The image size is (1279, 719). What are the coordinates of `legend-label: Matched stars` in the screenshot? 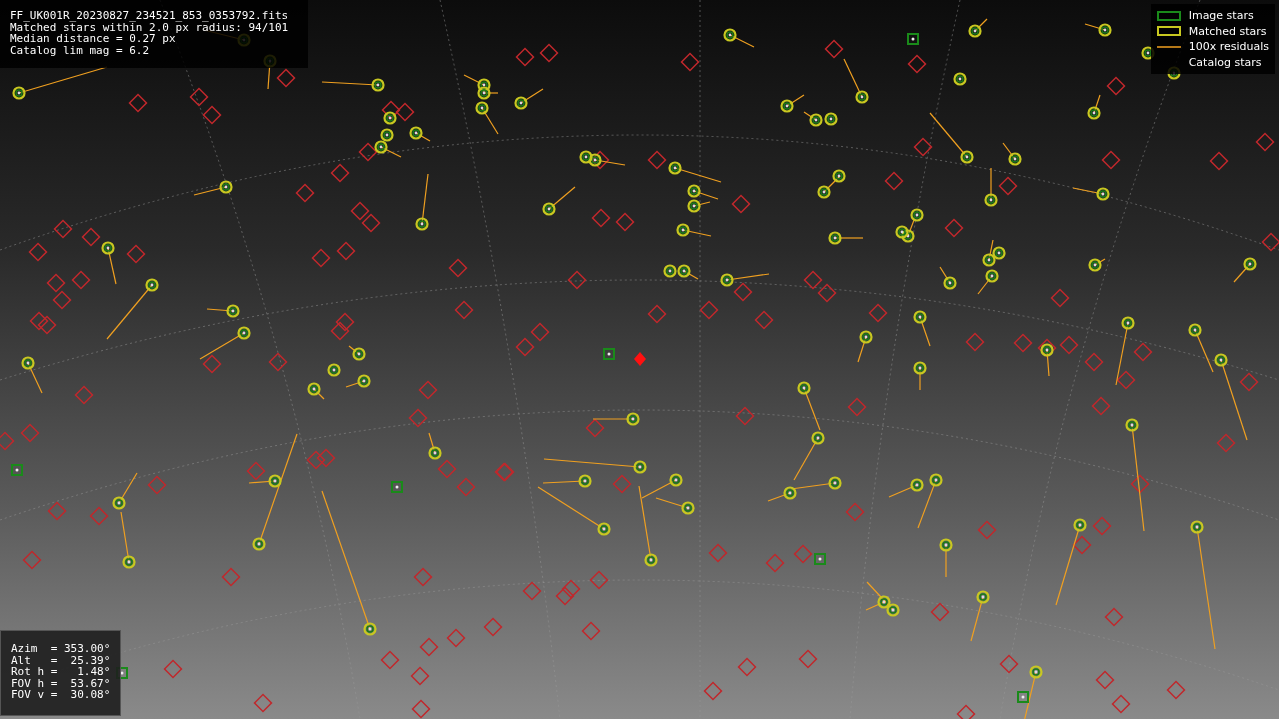 It's located at (1227, 31).